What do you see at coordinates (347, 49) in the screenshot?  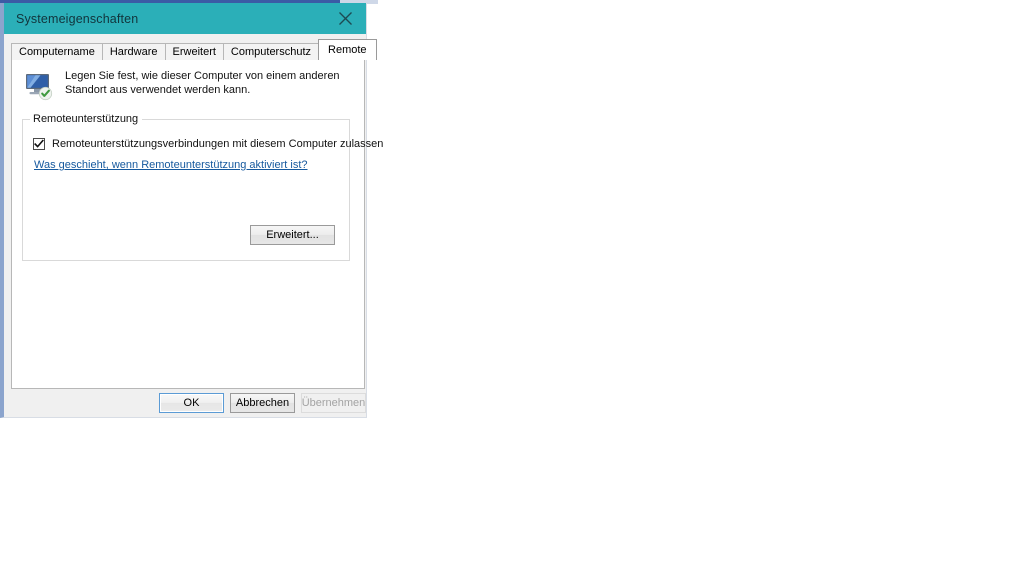 I see `tab-remote: Remote` at bounding box center [347, 49].